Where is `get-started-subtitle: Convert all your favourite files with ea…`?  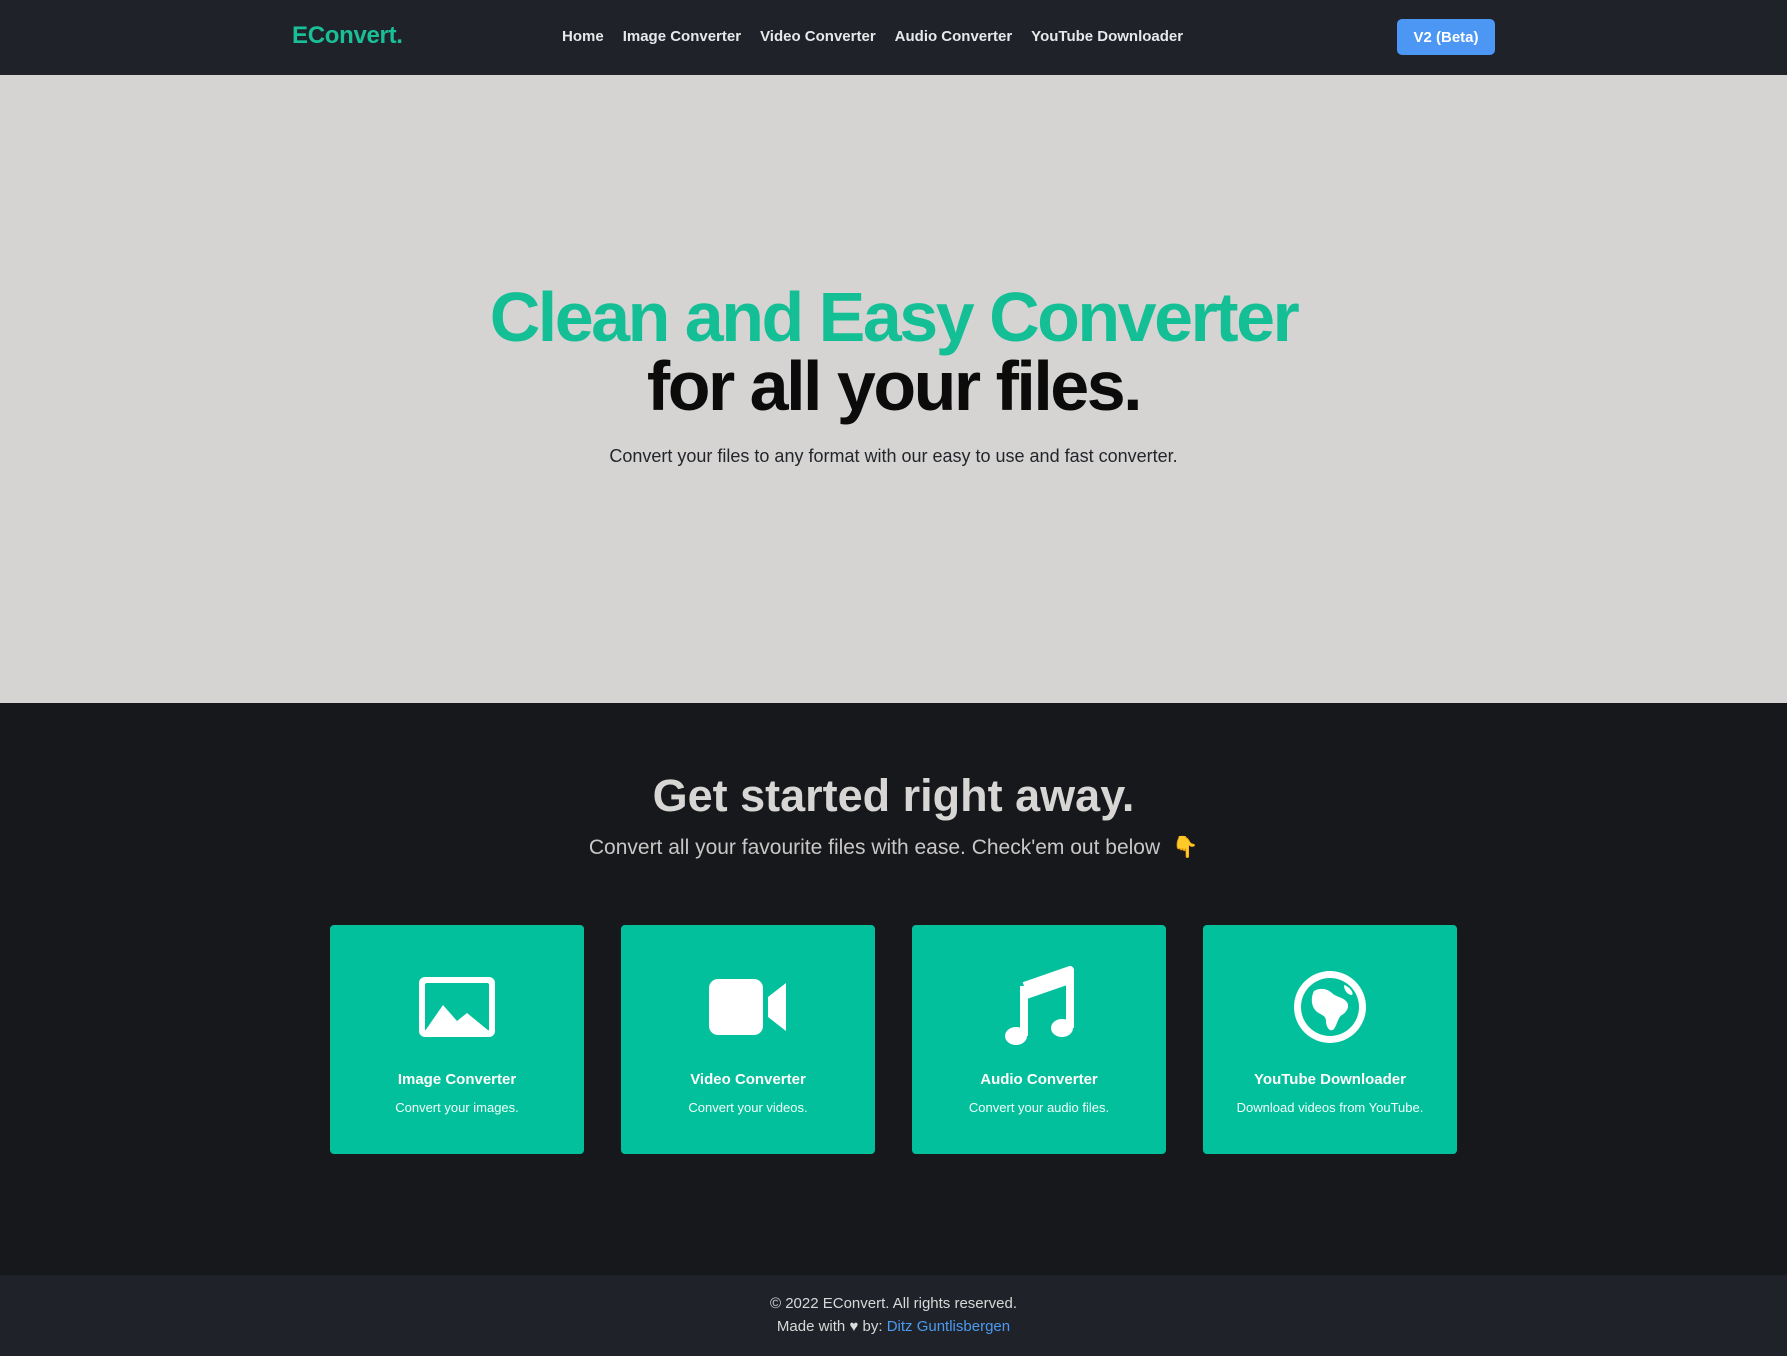
get-started-subtitle: Convert all your favourite files with ea… is located at coordinates (893, 848).